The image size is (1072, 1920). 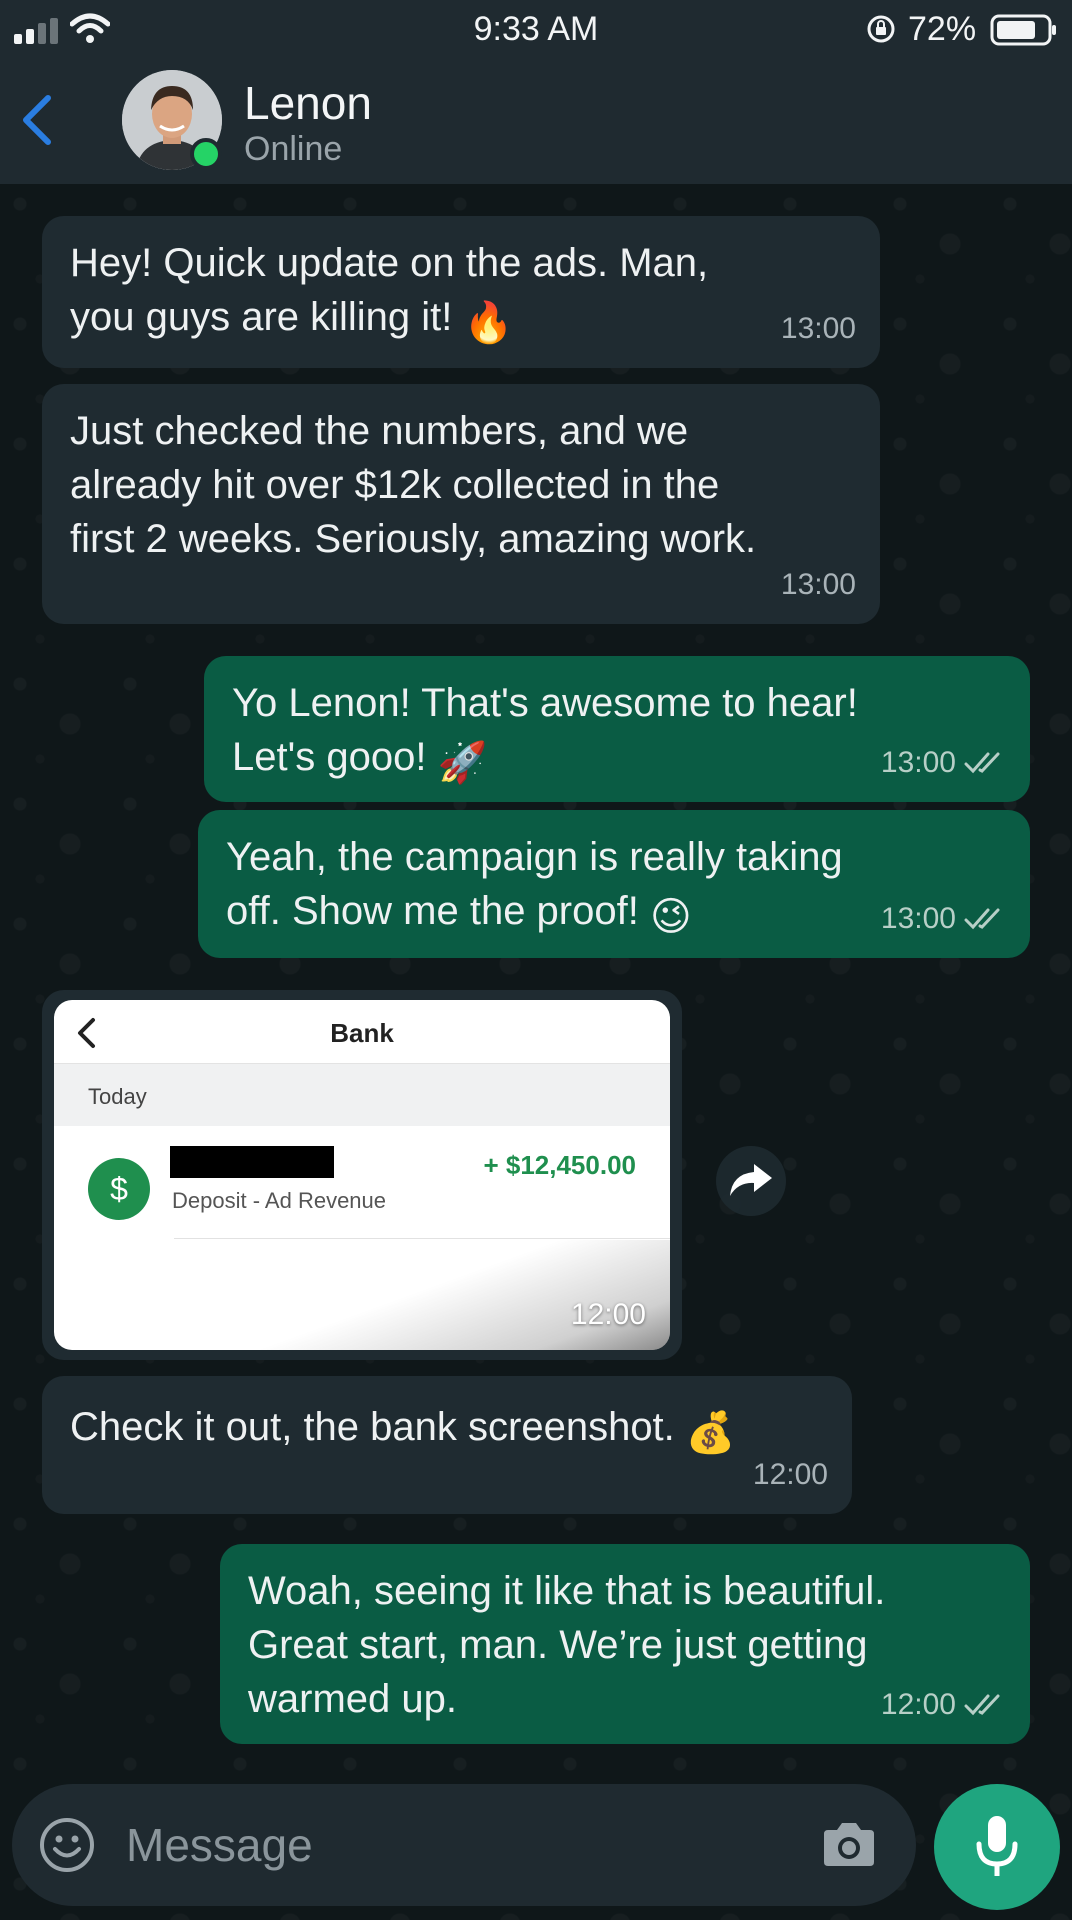 What do you see at coordinates (37, 120) in the screenshot?
I see `chevron-left-icon` at bounding box center [37, 120].